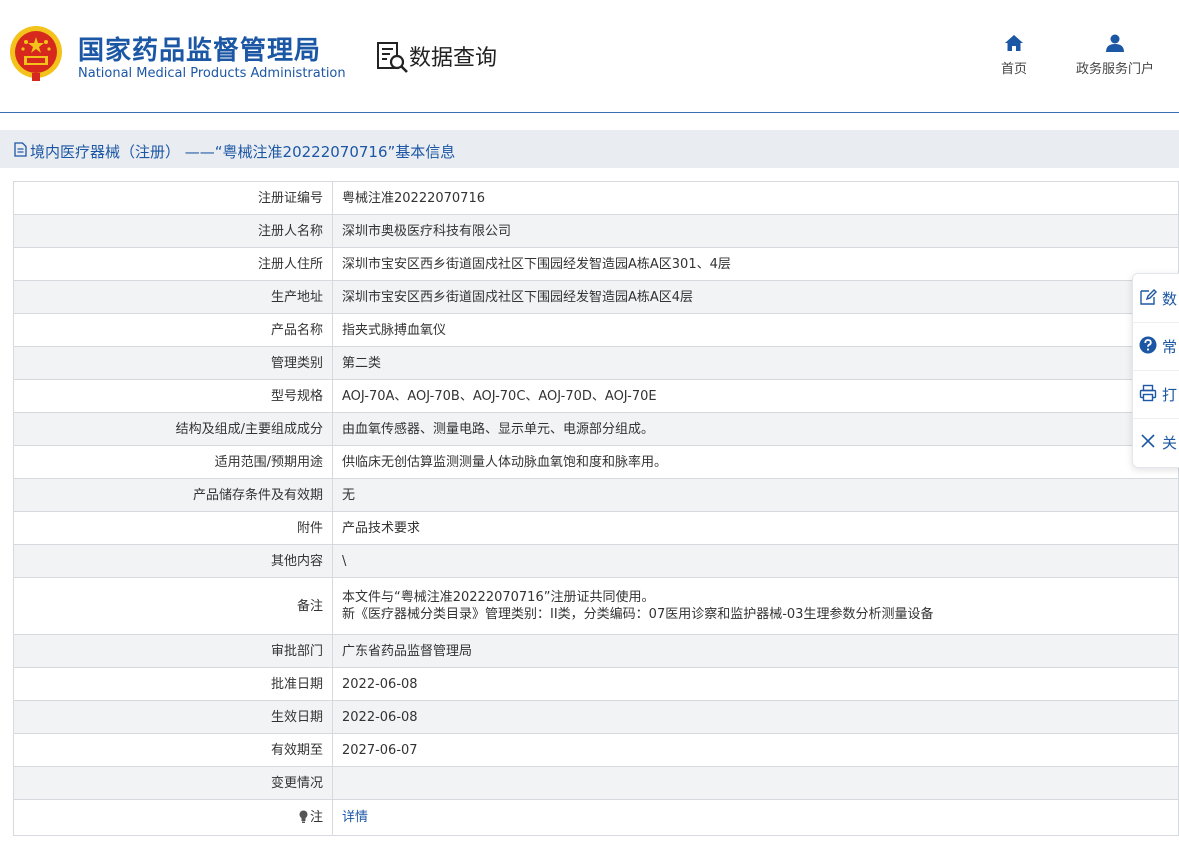  Describe the element at coordinates (755, 750) in the screenshot. I see `field-value: 2027-06-07` at that location.